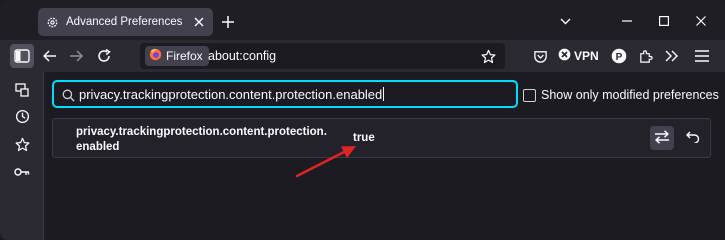 The width and height of the screenshot is (725, 240). What do you see at coordinates (50, 56) in the screenshot?
I see `back-icon` at bounding box center [50, 56].